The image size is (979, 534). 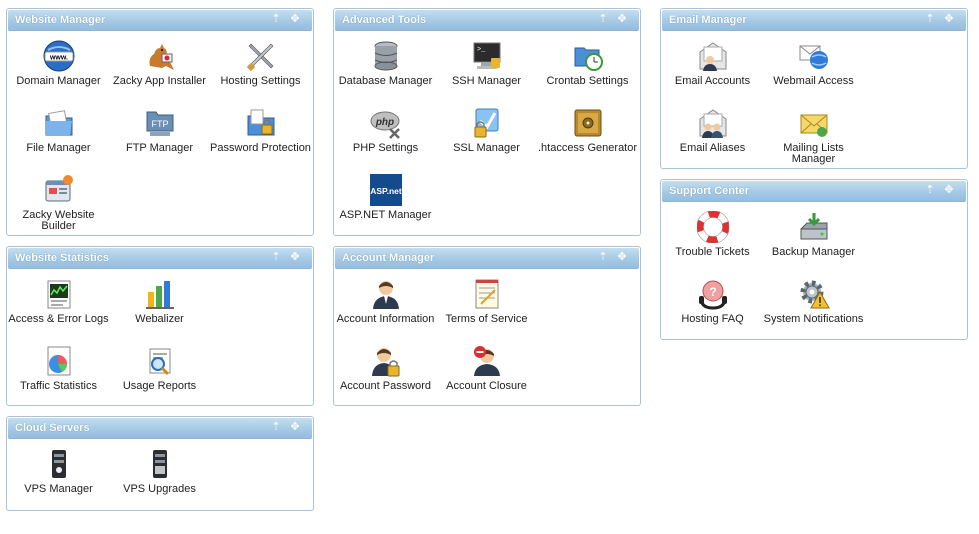 I want to click on backup-manager-item: Backup Manager, so click(x=813, y=234).